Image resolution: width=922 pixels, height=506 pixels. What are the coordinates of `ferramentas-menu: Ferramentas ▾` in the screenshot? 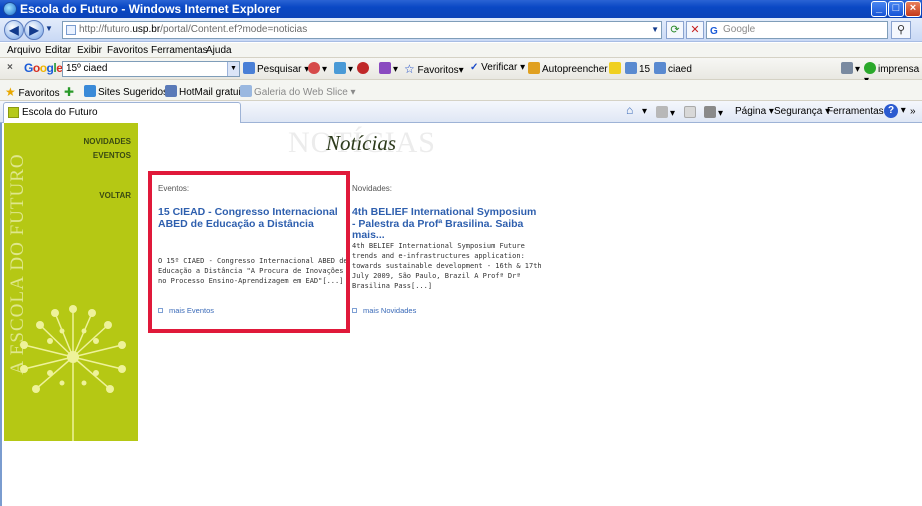 It's located at (859, 111).